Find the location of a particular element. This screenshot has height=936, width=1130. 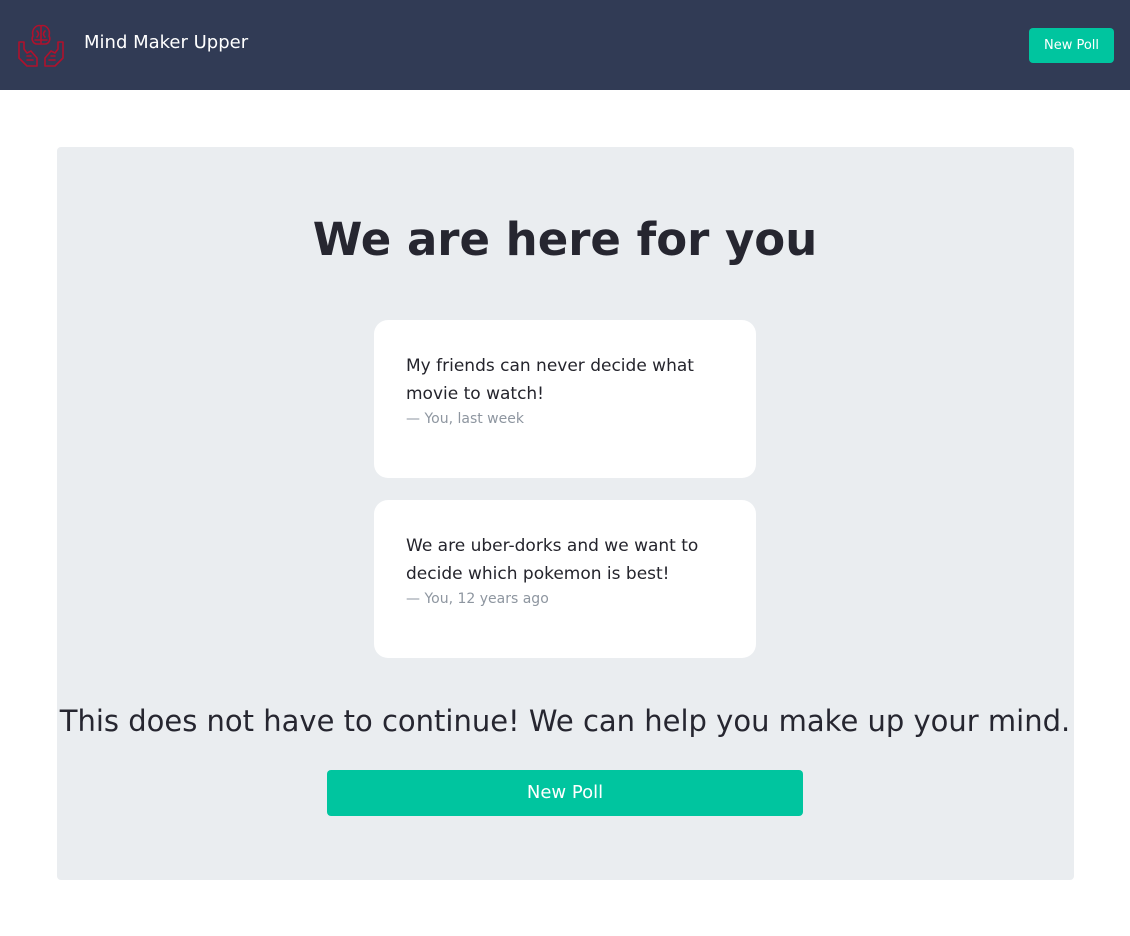

new-poll-cta-button: New Poll is located at coordinates (565, 793).